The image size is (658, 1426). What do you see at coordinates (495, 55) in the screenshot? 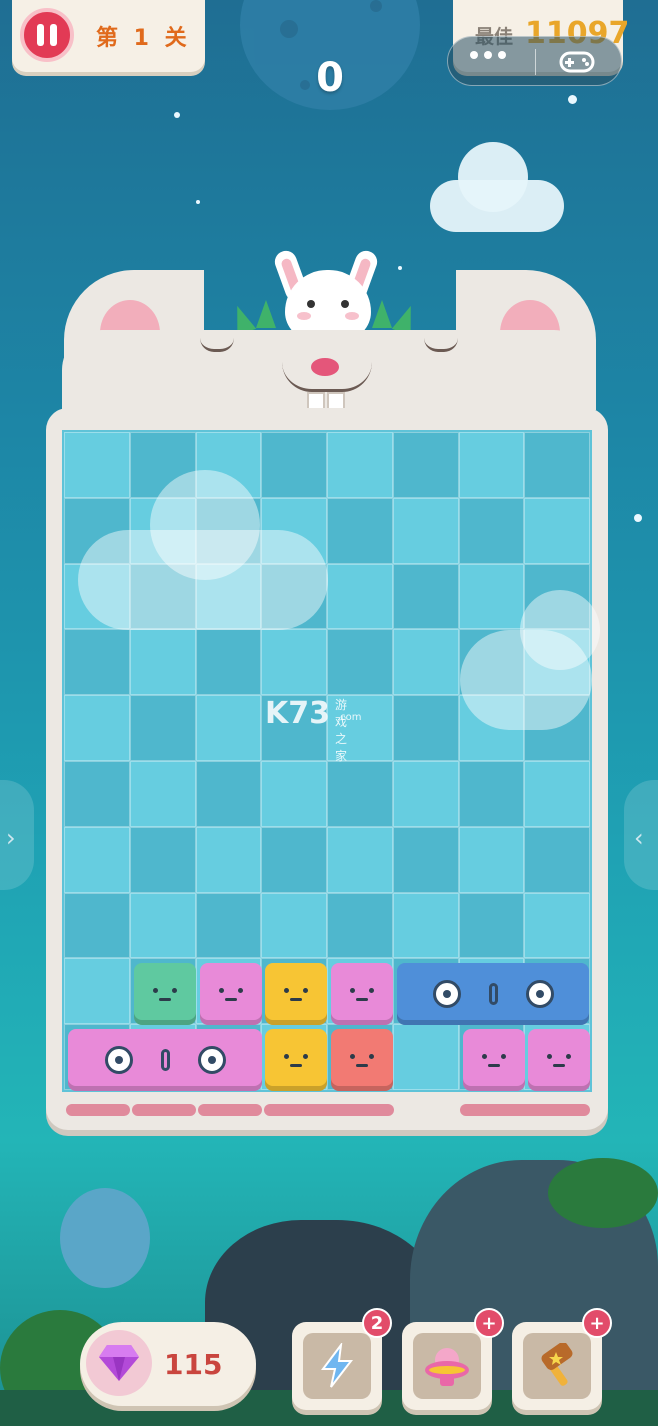
I see `more-dots-icon` at bounding box center [495, 55].